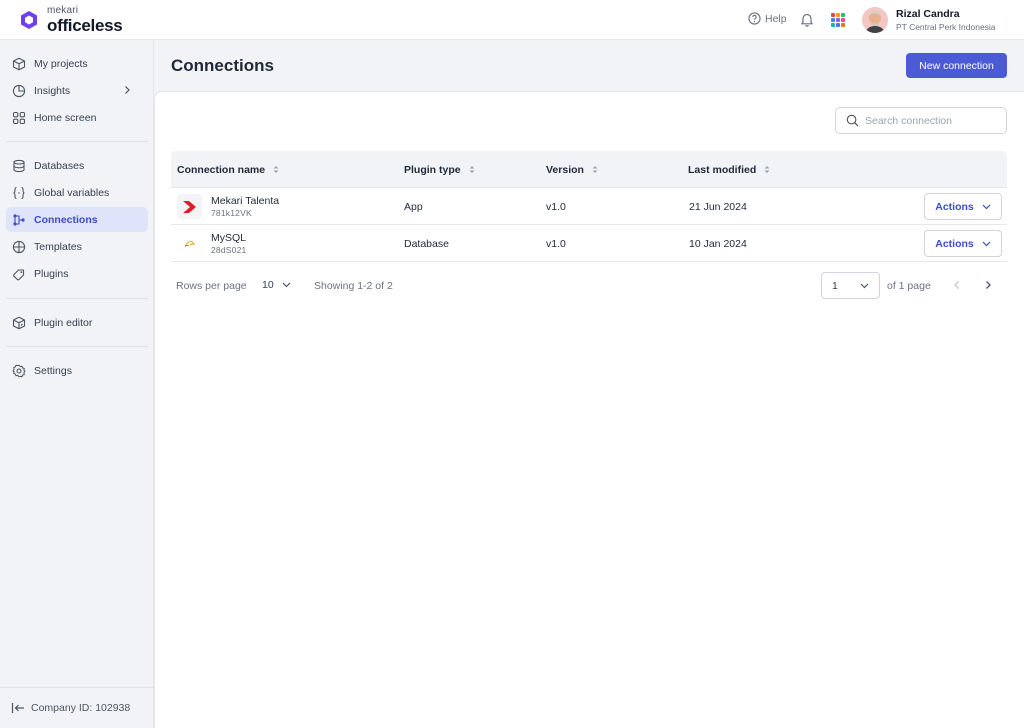 The image size is (1024, 728). I want to click on new-connection-button: New connection, so click(956, 65).